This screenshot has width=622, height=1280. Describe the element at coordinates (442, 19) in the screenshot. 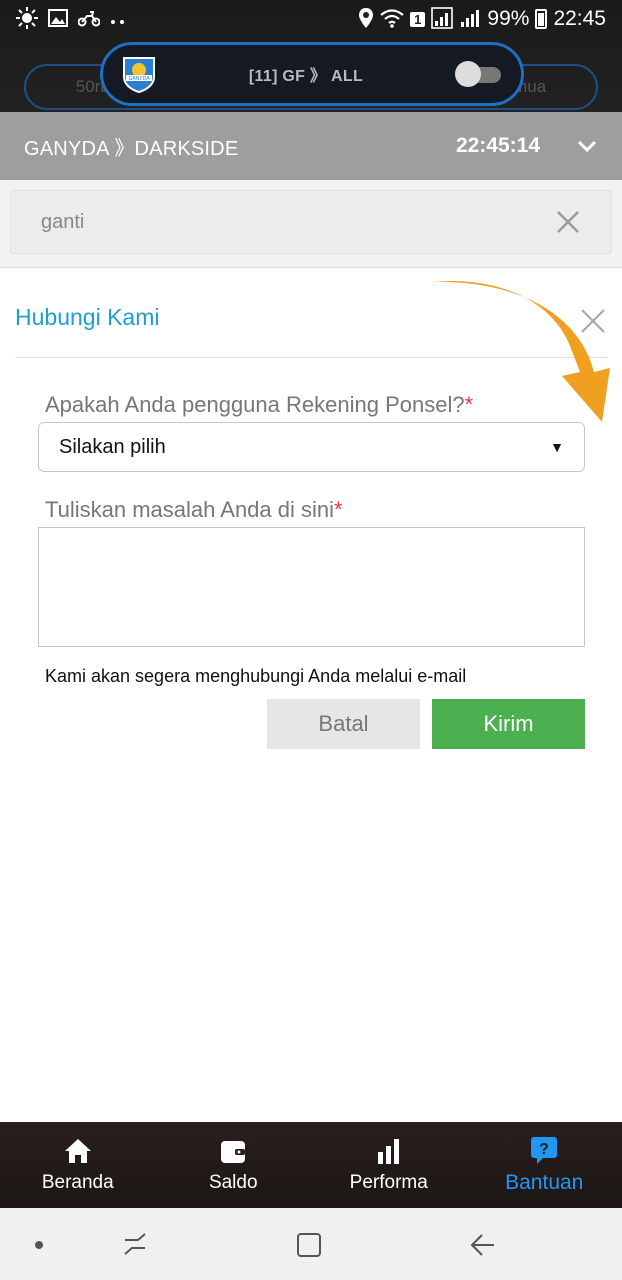

I see `signal-icon` at that location.